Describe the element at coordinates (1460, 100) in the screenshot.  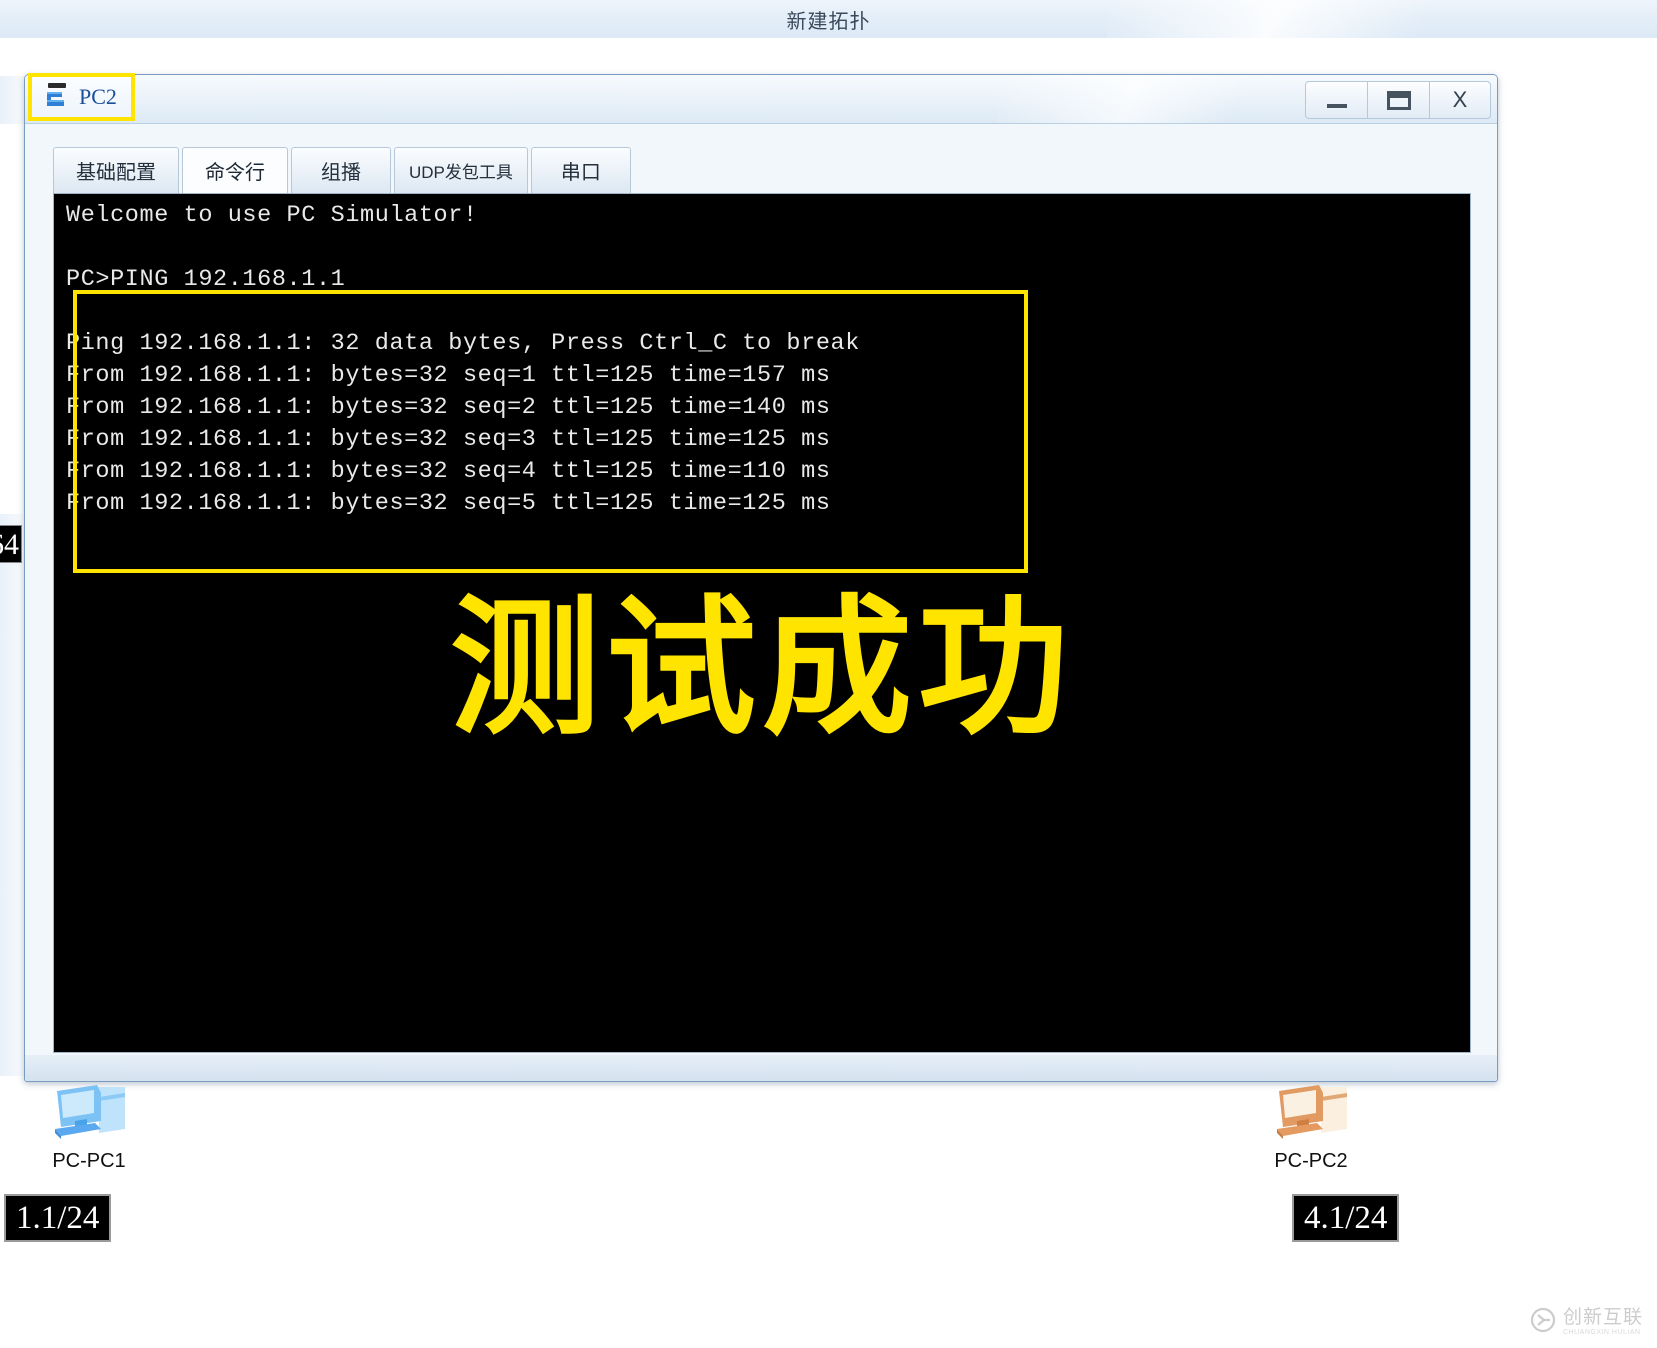
I see `close-button: X` at that location.